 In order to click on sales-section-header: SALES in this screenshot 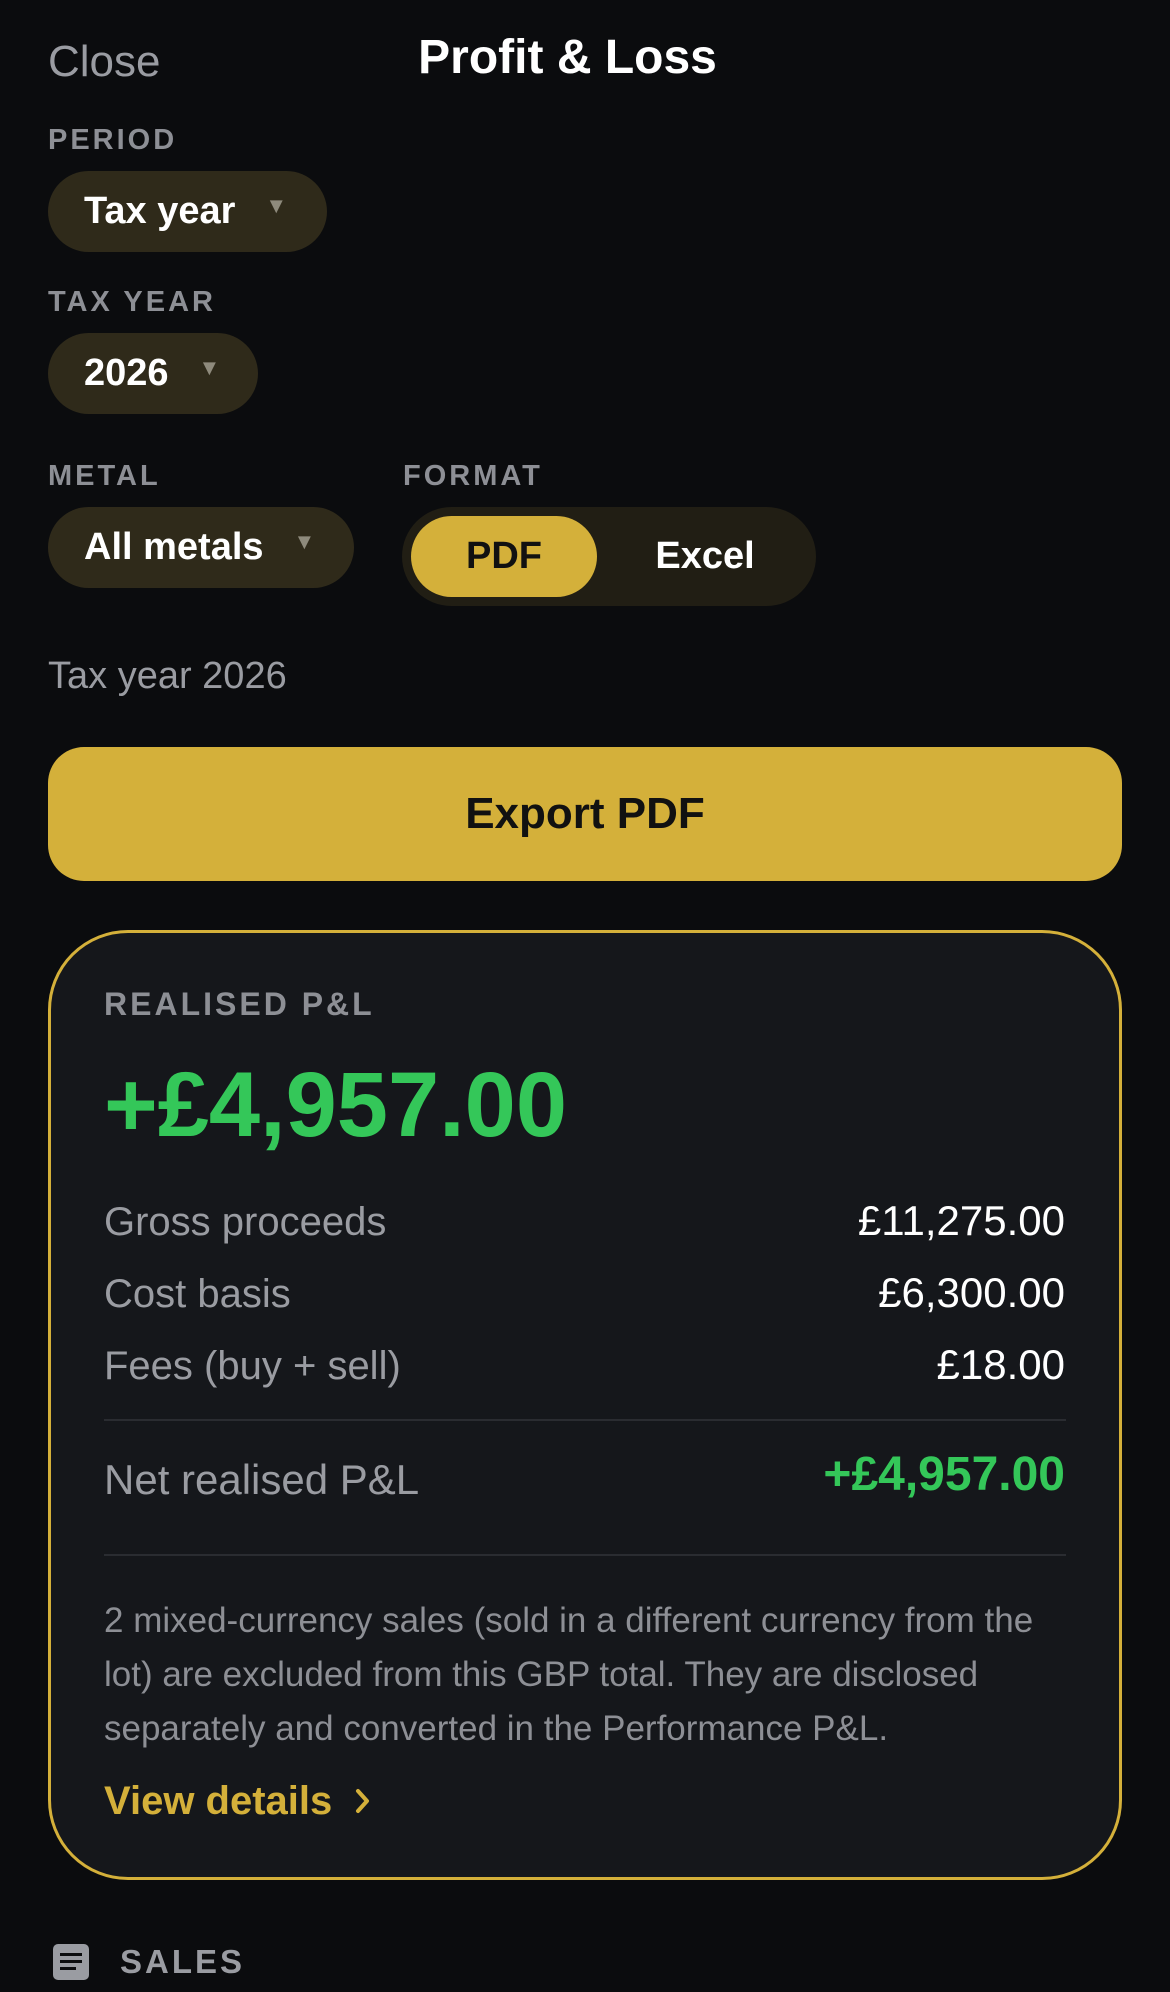, I will do `click(148, 1962)`.